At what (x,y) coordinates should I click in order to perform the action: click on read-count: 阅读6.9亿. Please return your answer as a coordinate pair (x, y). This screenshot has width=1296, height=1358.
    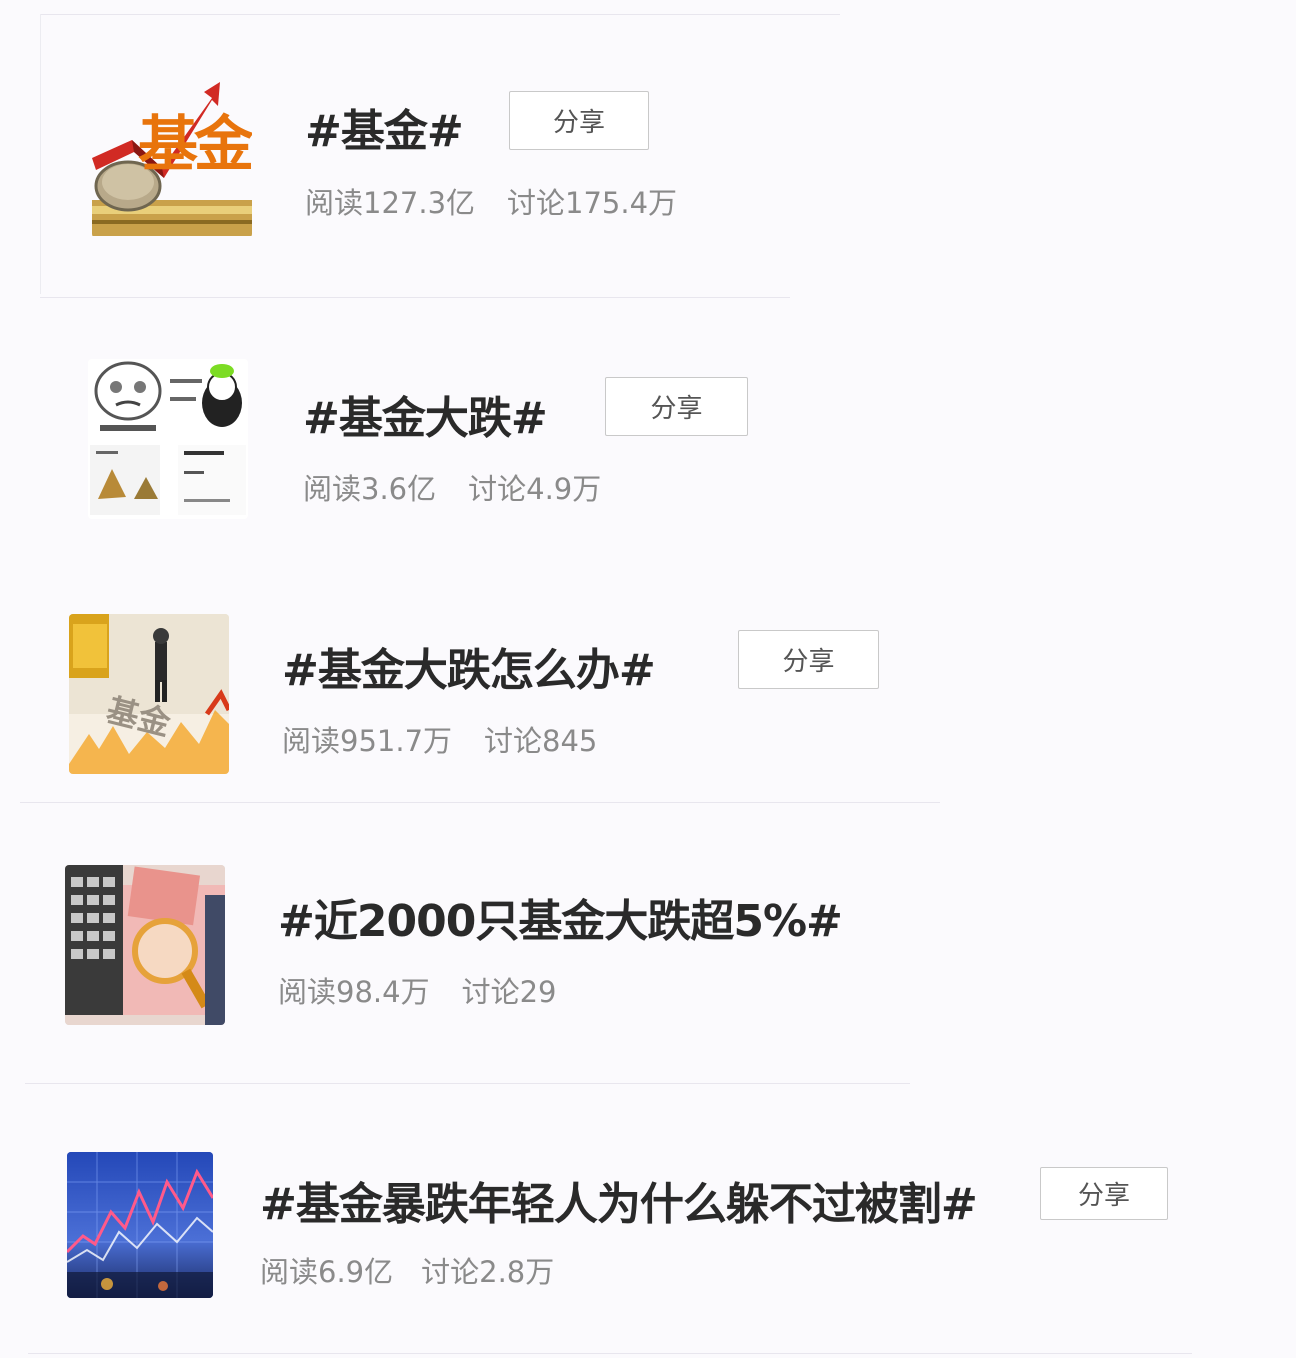
    Looking at the image, I should click on (327, 1272).